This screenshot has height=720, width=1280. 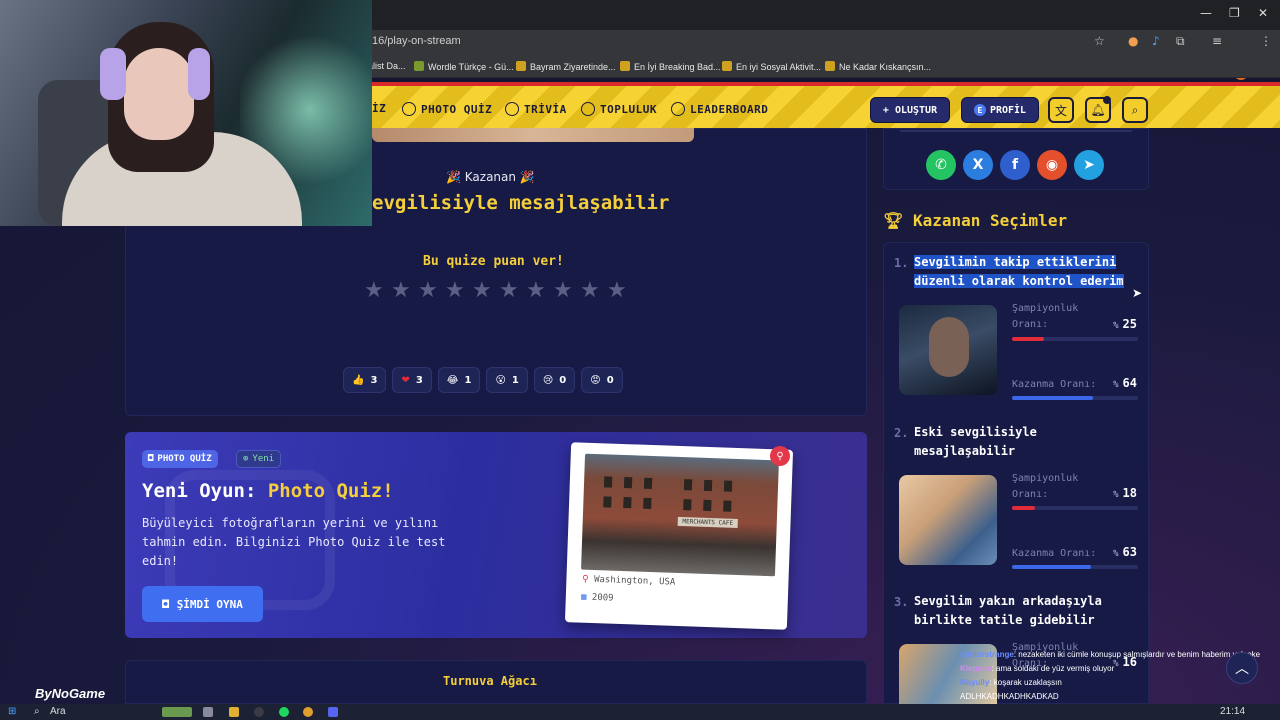 I want to click on reaction-emoji-icon: 😢, so click(x=548, y=380).